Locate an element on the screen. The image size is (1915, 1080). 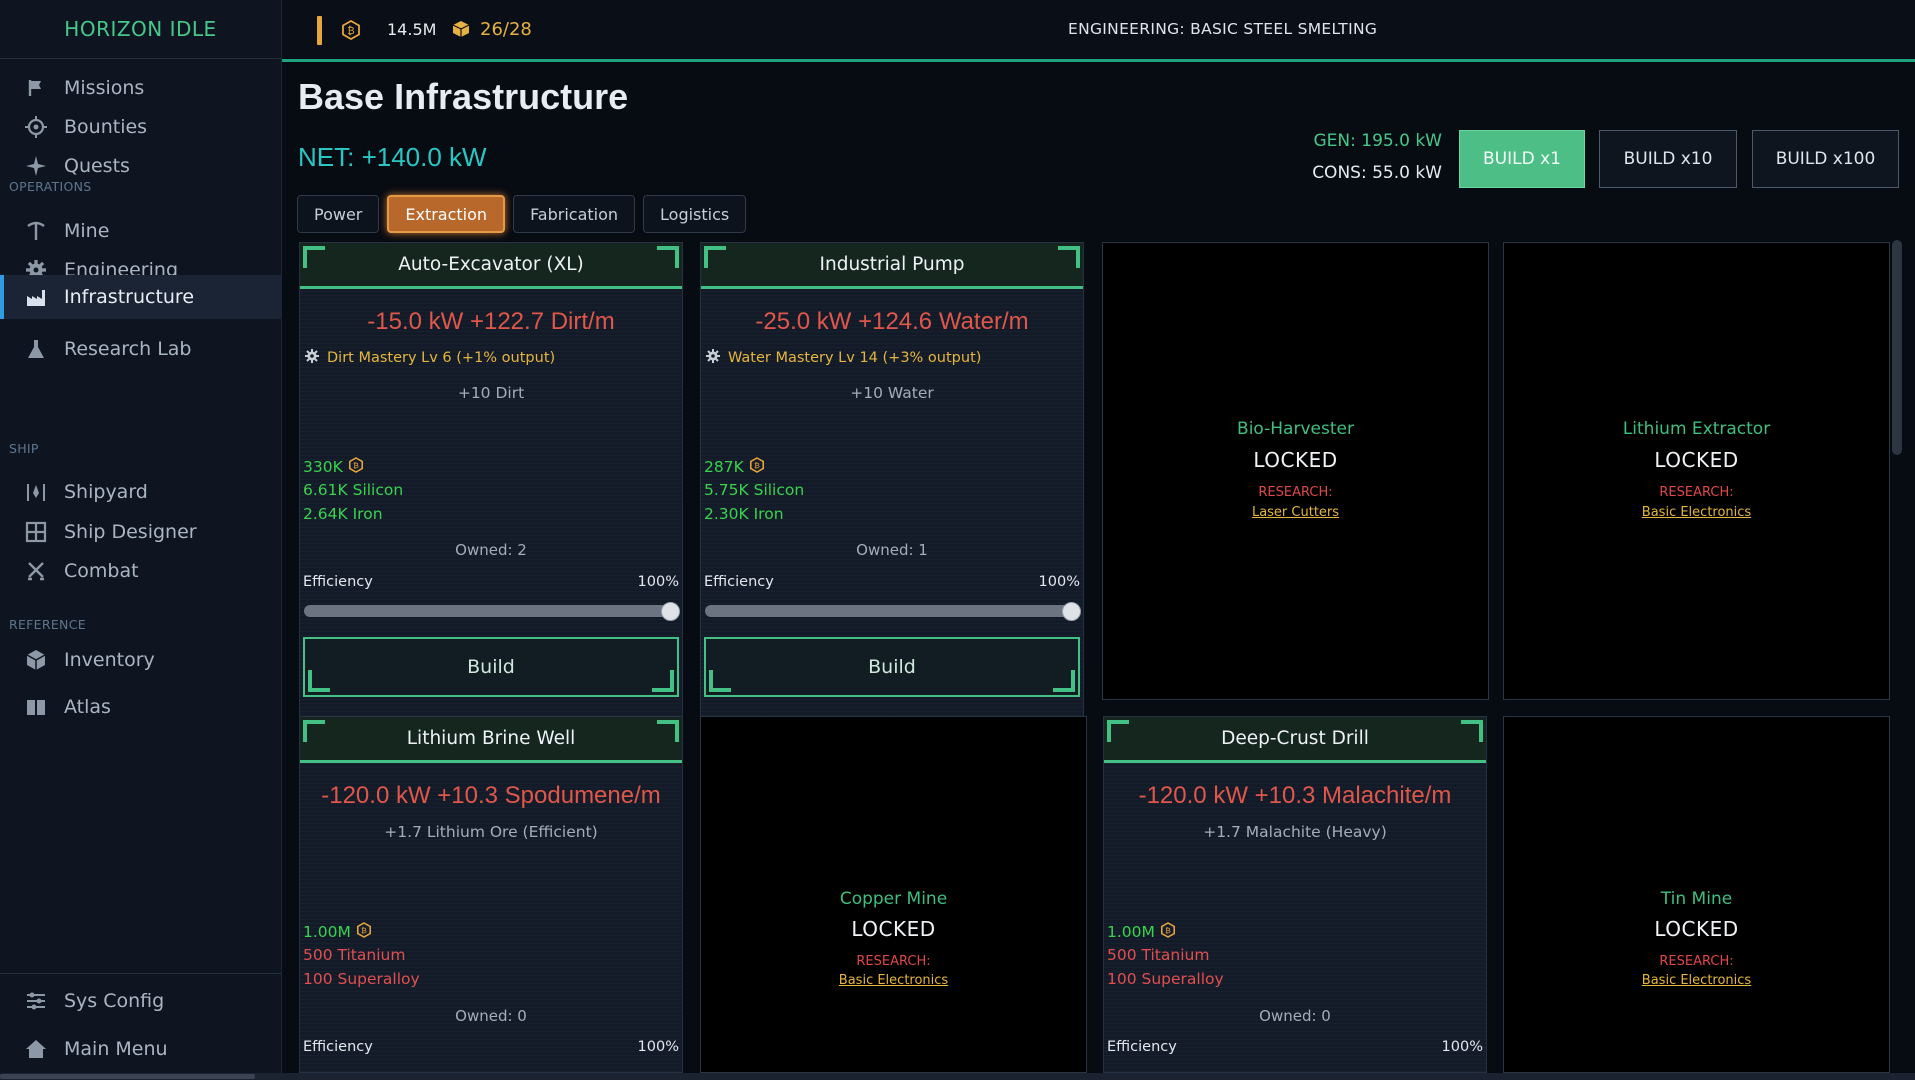
card-title: Deep-Crust Drill is located at coordinates (1295, 738).